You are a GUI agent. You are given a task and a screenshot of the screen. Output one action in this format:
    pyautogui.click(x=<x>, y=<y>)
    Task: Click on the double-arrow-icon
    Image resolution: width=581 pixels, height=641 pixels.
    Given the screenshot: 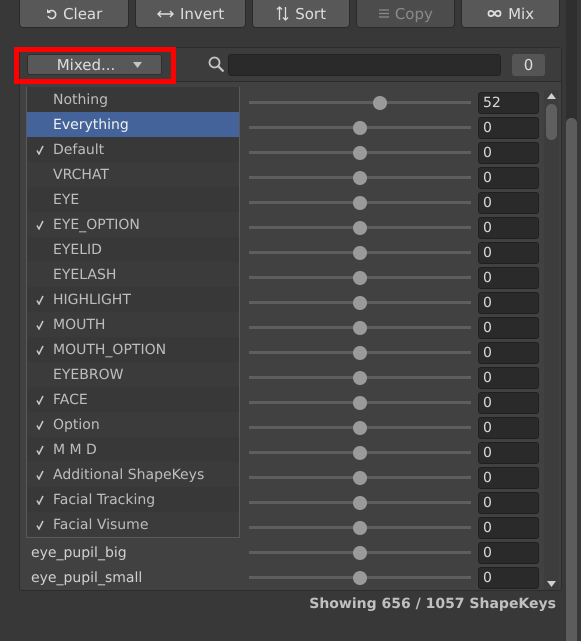 What is the action you would take?
    pyautogui.click(x=165, y=13)
    